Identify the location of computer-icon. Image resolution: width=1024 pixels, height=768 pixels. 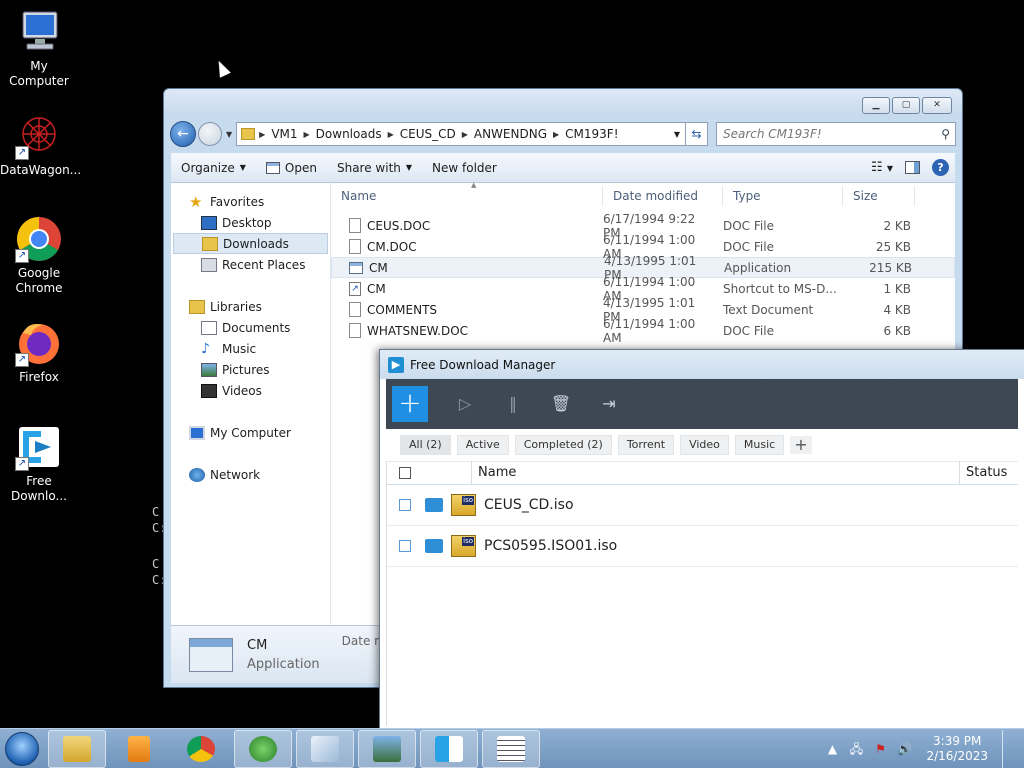
(197, 432).